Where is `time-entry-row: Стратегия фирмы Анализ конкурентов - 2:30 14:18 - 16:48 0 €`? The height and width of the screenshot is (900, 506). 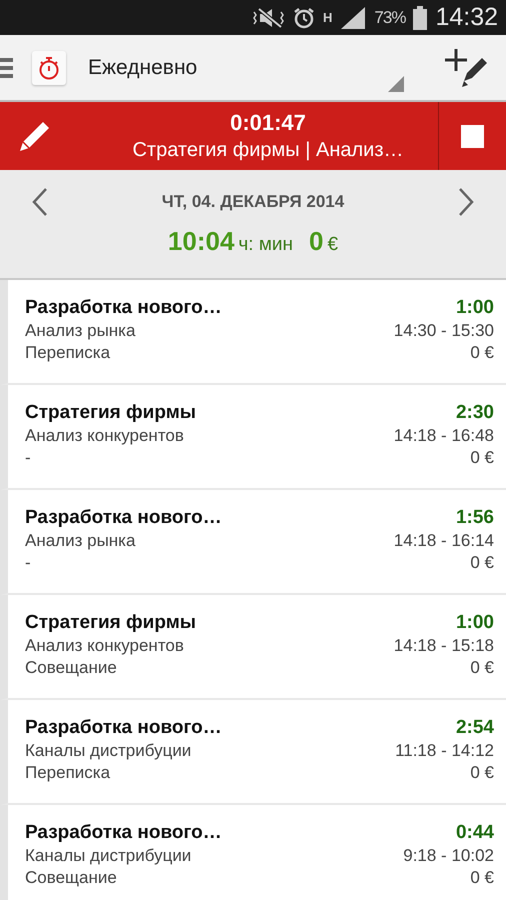
time-entry-row: Стратегия фирмы Анализ конкурентов - 2:30 14:18 - 16:48 0 € is located at coordinates (253, 437).